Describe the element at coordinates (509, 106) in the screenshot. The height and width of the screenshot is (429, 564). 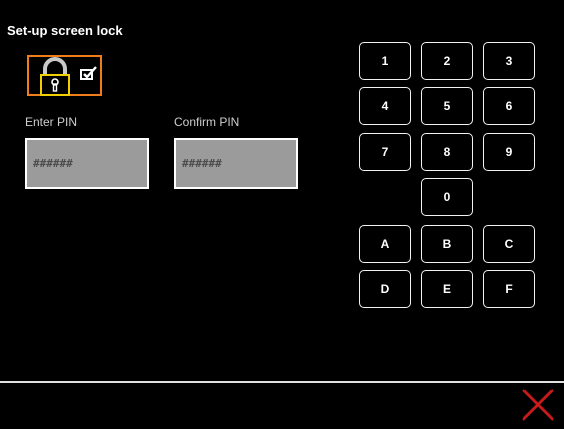
I see `key-6: 6` at that location.